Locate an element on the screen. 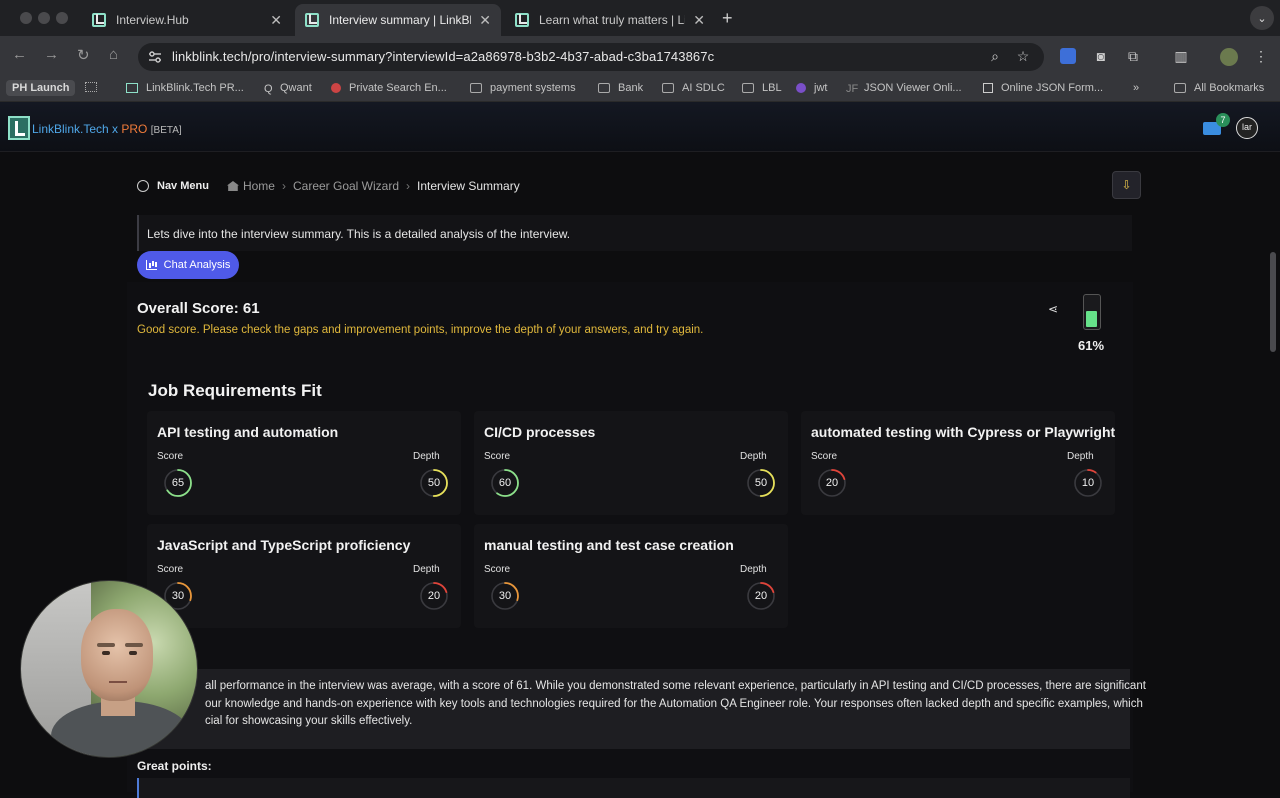  new-tab-plus-icon: + is located at coordinates (727, 18).